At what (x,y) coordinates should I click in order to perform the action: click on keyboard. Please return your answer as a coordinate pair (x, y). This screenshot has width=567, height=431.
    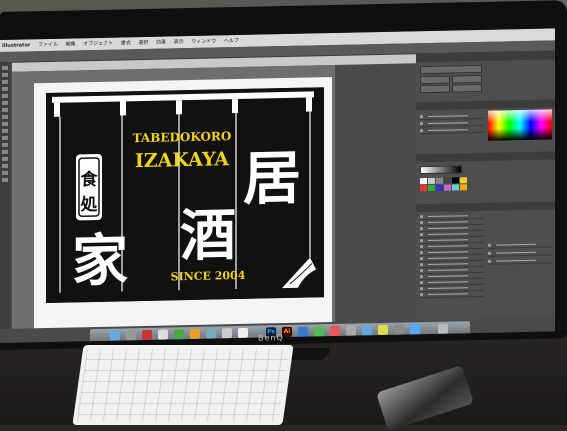
    Looking at the image, I should click on (183, 385).